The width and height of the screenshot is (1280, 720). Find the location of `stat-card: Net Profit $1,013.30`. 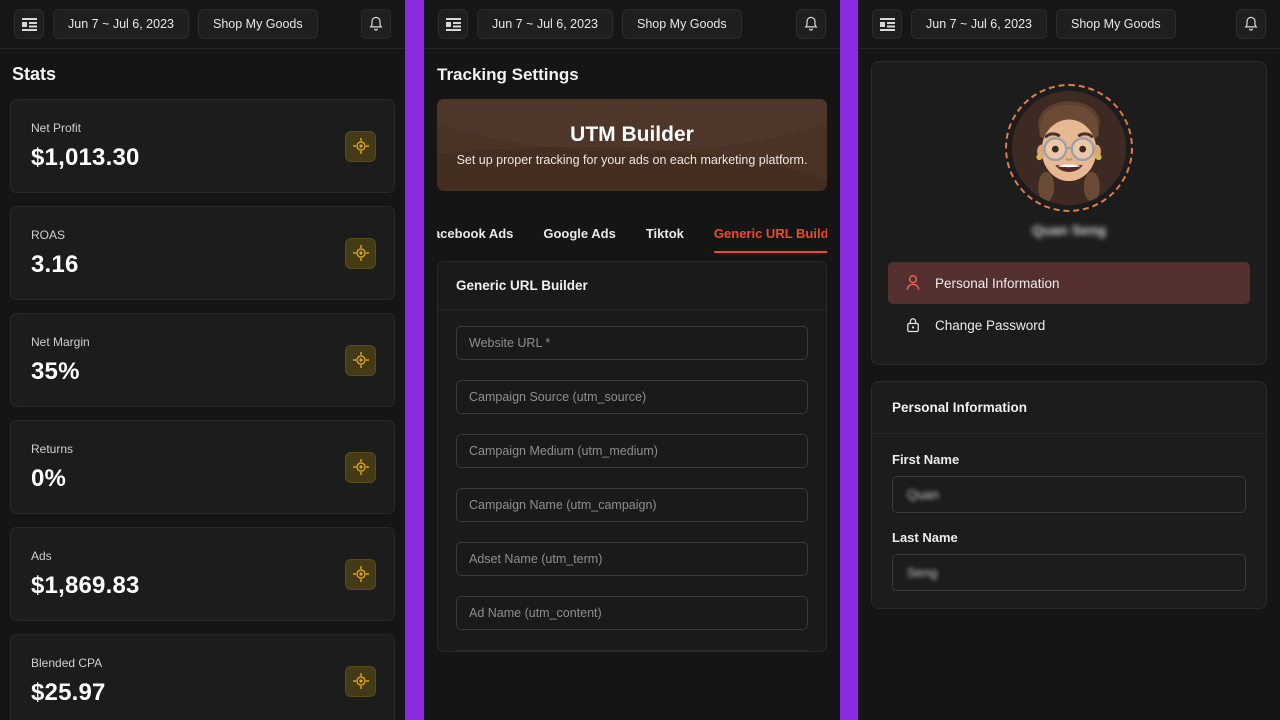

stat-card: Net Profit $1,013.30 is located at coordinates (202, 146).